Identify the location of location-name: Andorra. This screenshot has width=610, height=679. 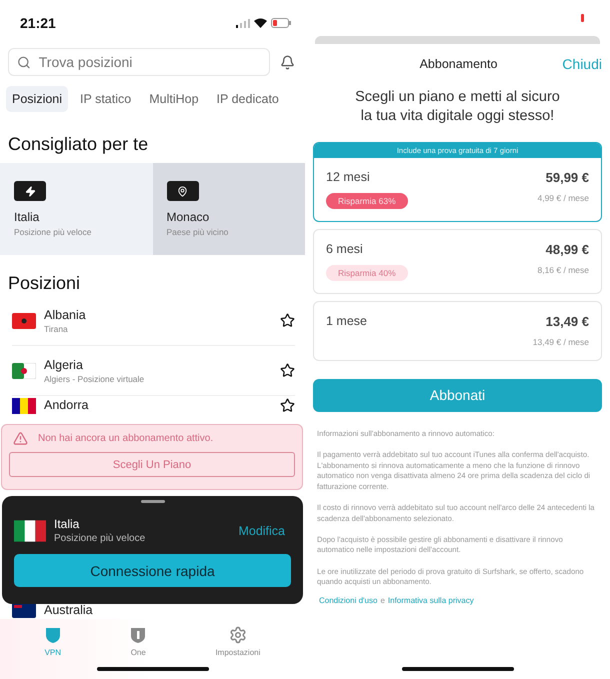
(158, 405).